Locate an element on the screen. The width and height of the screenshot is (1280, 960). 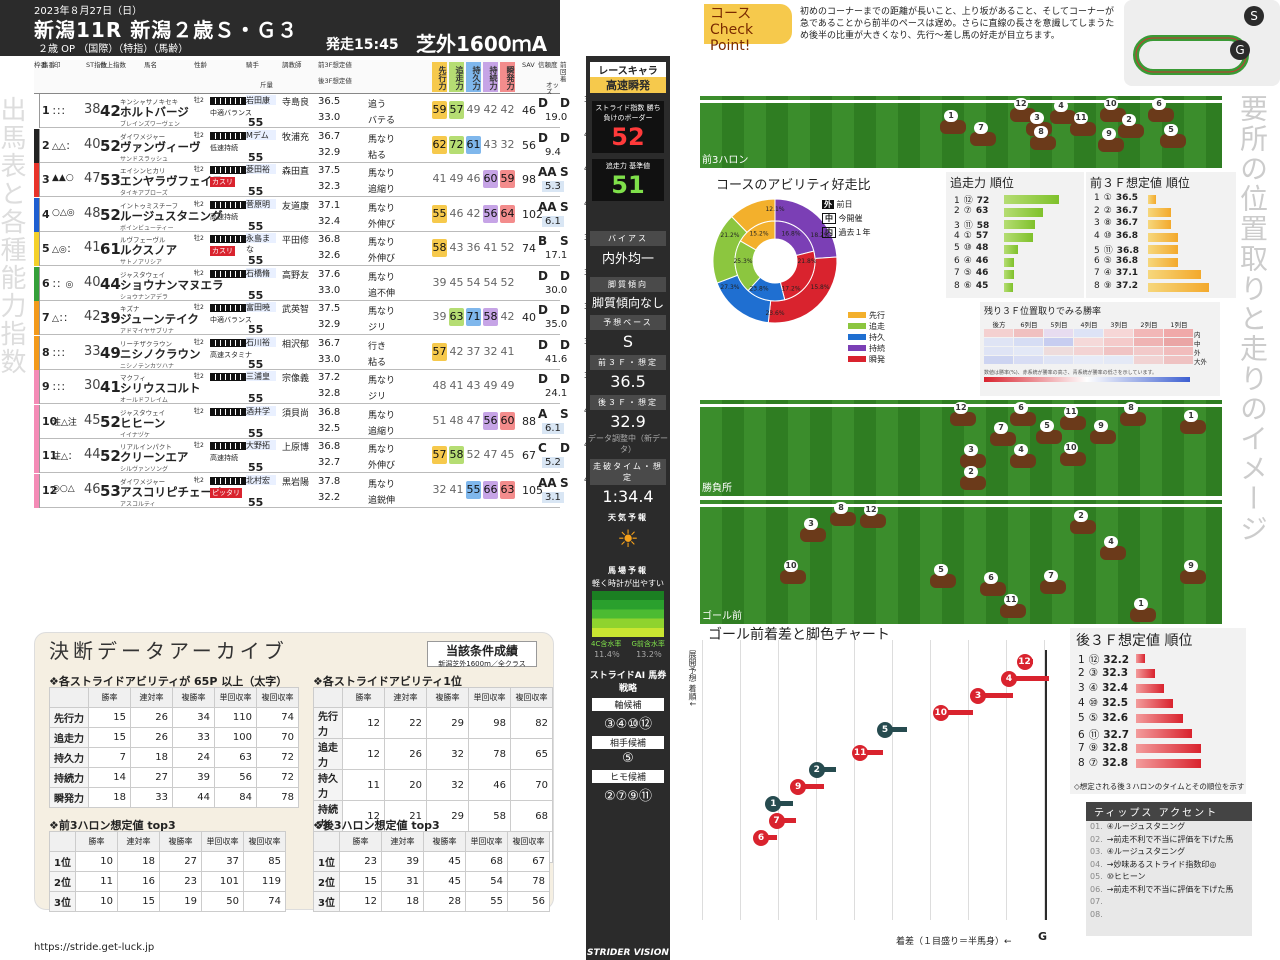
horse-name: クリーンエア is located at coordinates (154, 457).